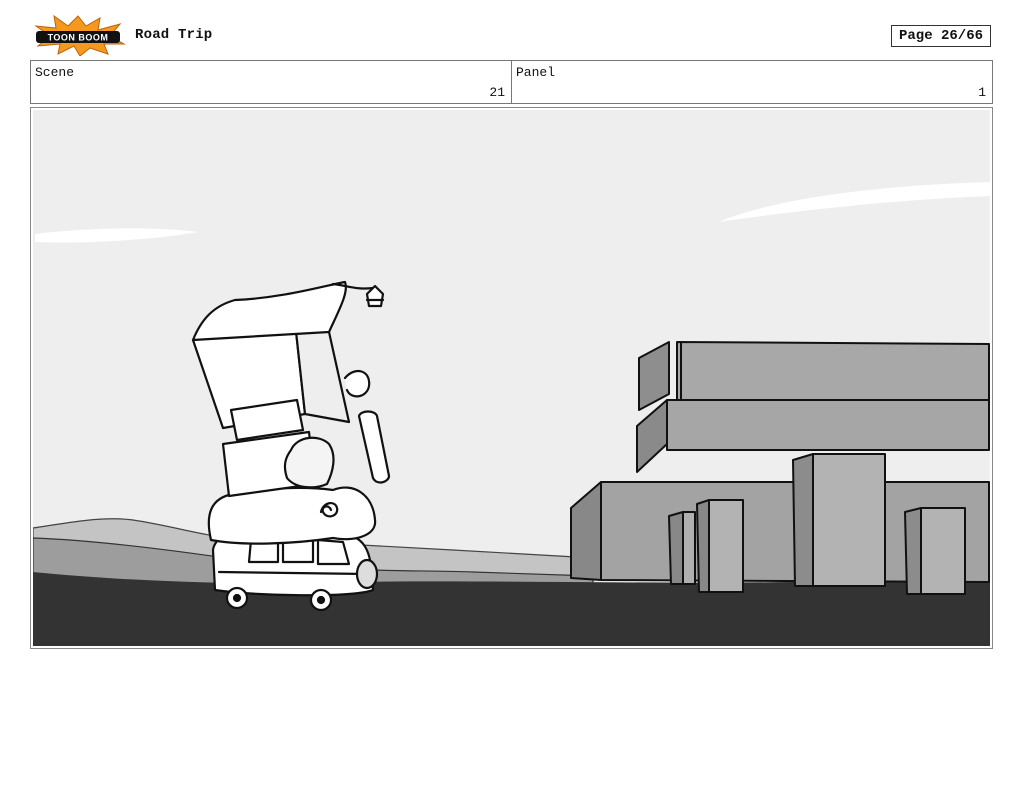  I want to click on panel-number: 1, so click(982, 92).